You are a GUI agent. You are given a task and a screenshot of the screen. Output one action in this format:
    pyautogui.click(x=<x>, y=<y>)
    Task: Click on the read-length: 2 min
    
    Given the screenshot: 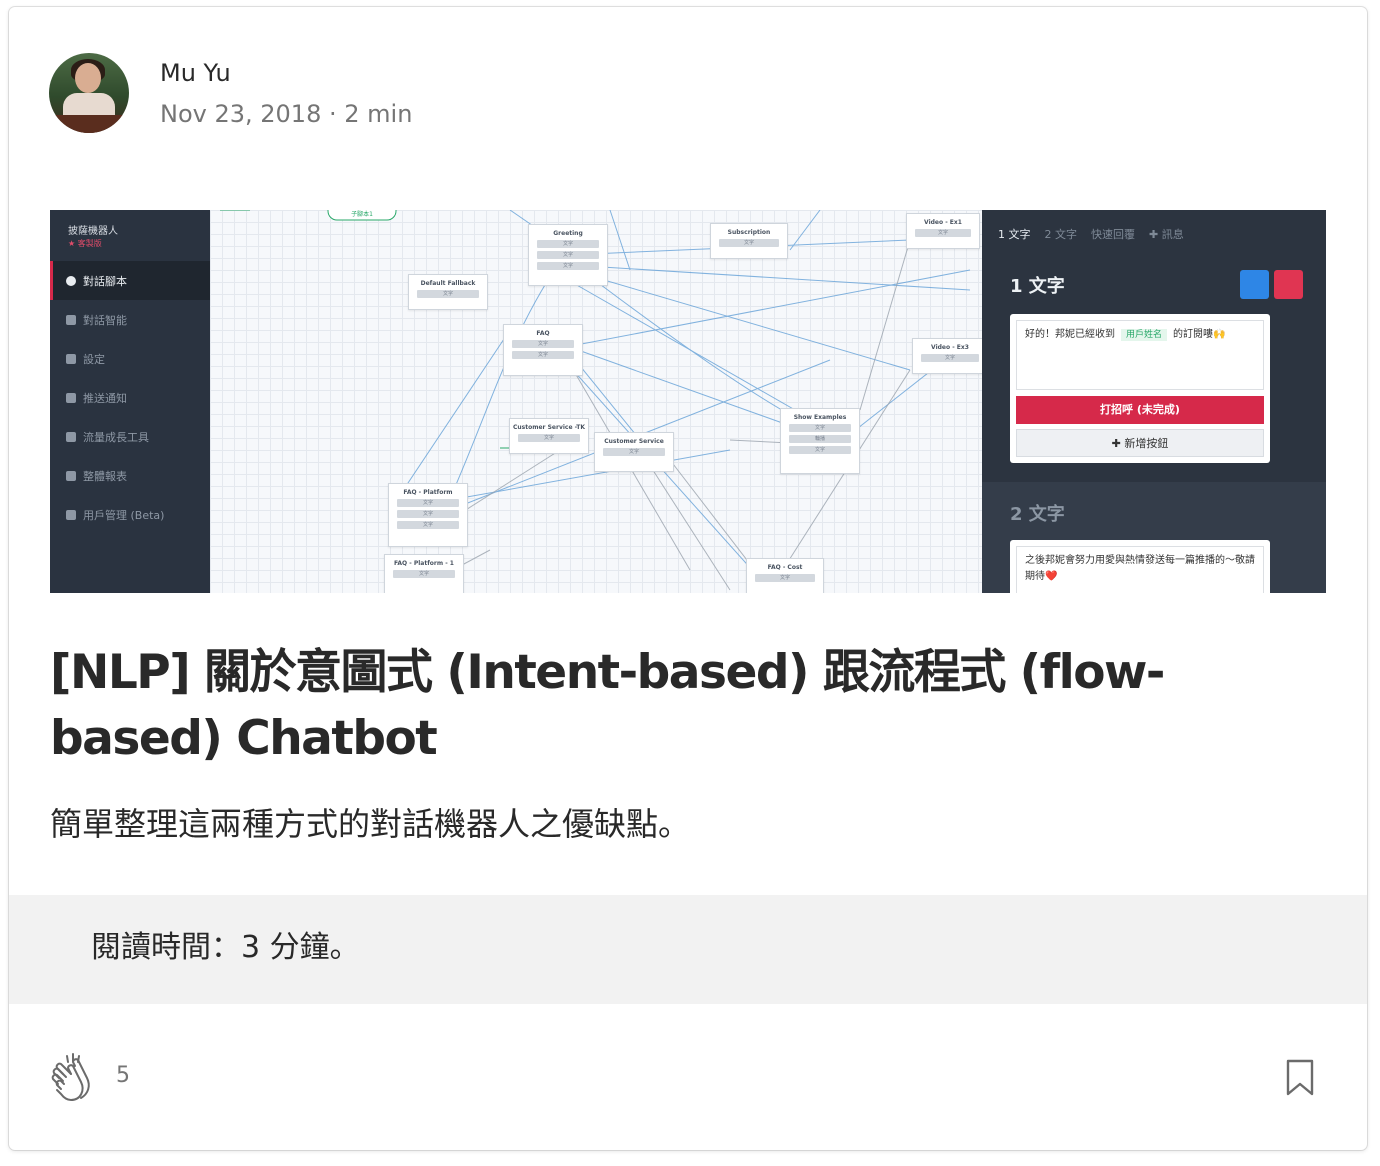 What is the action you would take?
    pyautogui.click(x=378, y=113)
    